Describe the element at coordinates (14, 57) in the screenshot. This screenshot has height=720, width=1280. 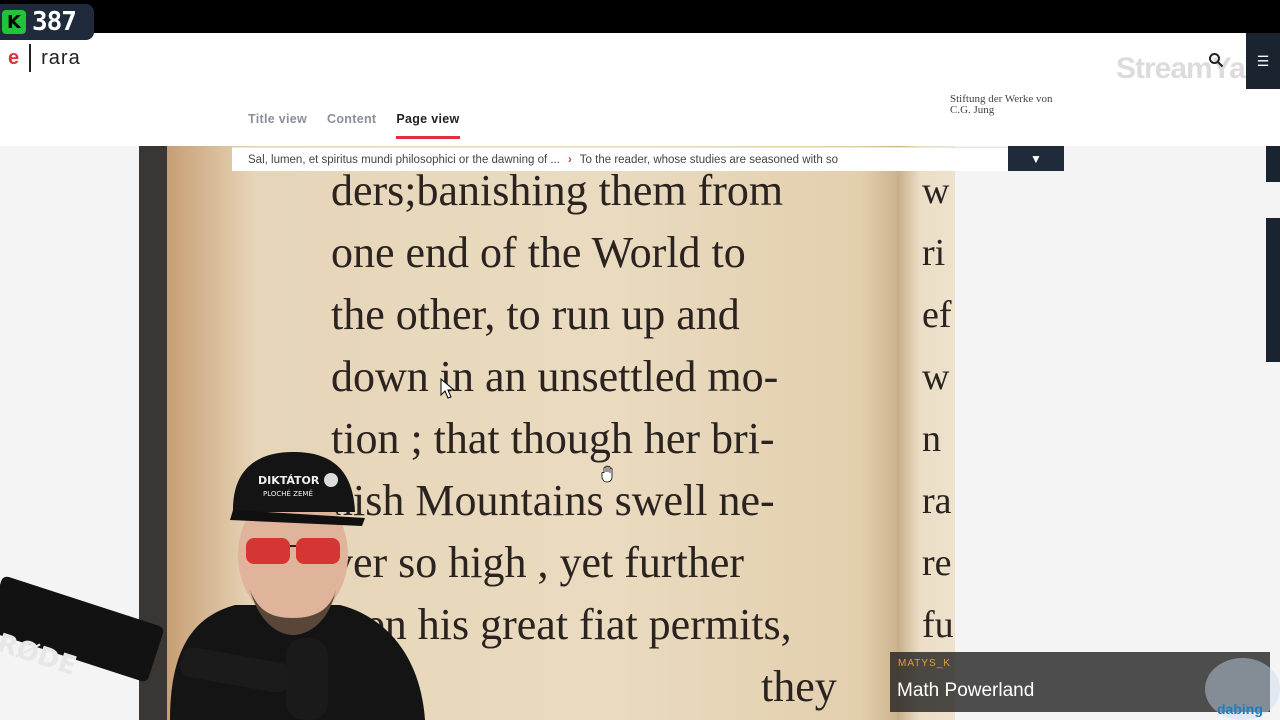
I see `logo-letter: e` at that location.